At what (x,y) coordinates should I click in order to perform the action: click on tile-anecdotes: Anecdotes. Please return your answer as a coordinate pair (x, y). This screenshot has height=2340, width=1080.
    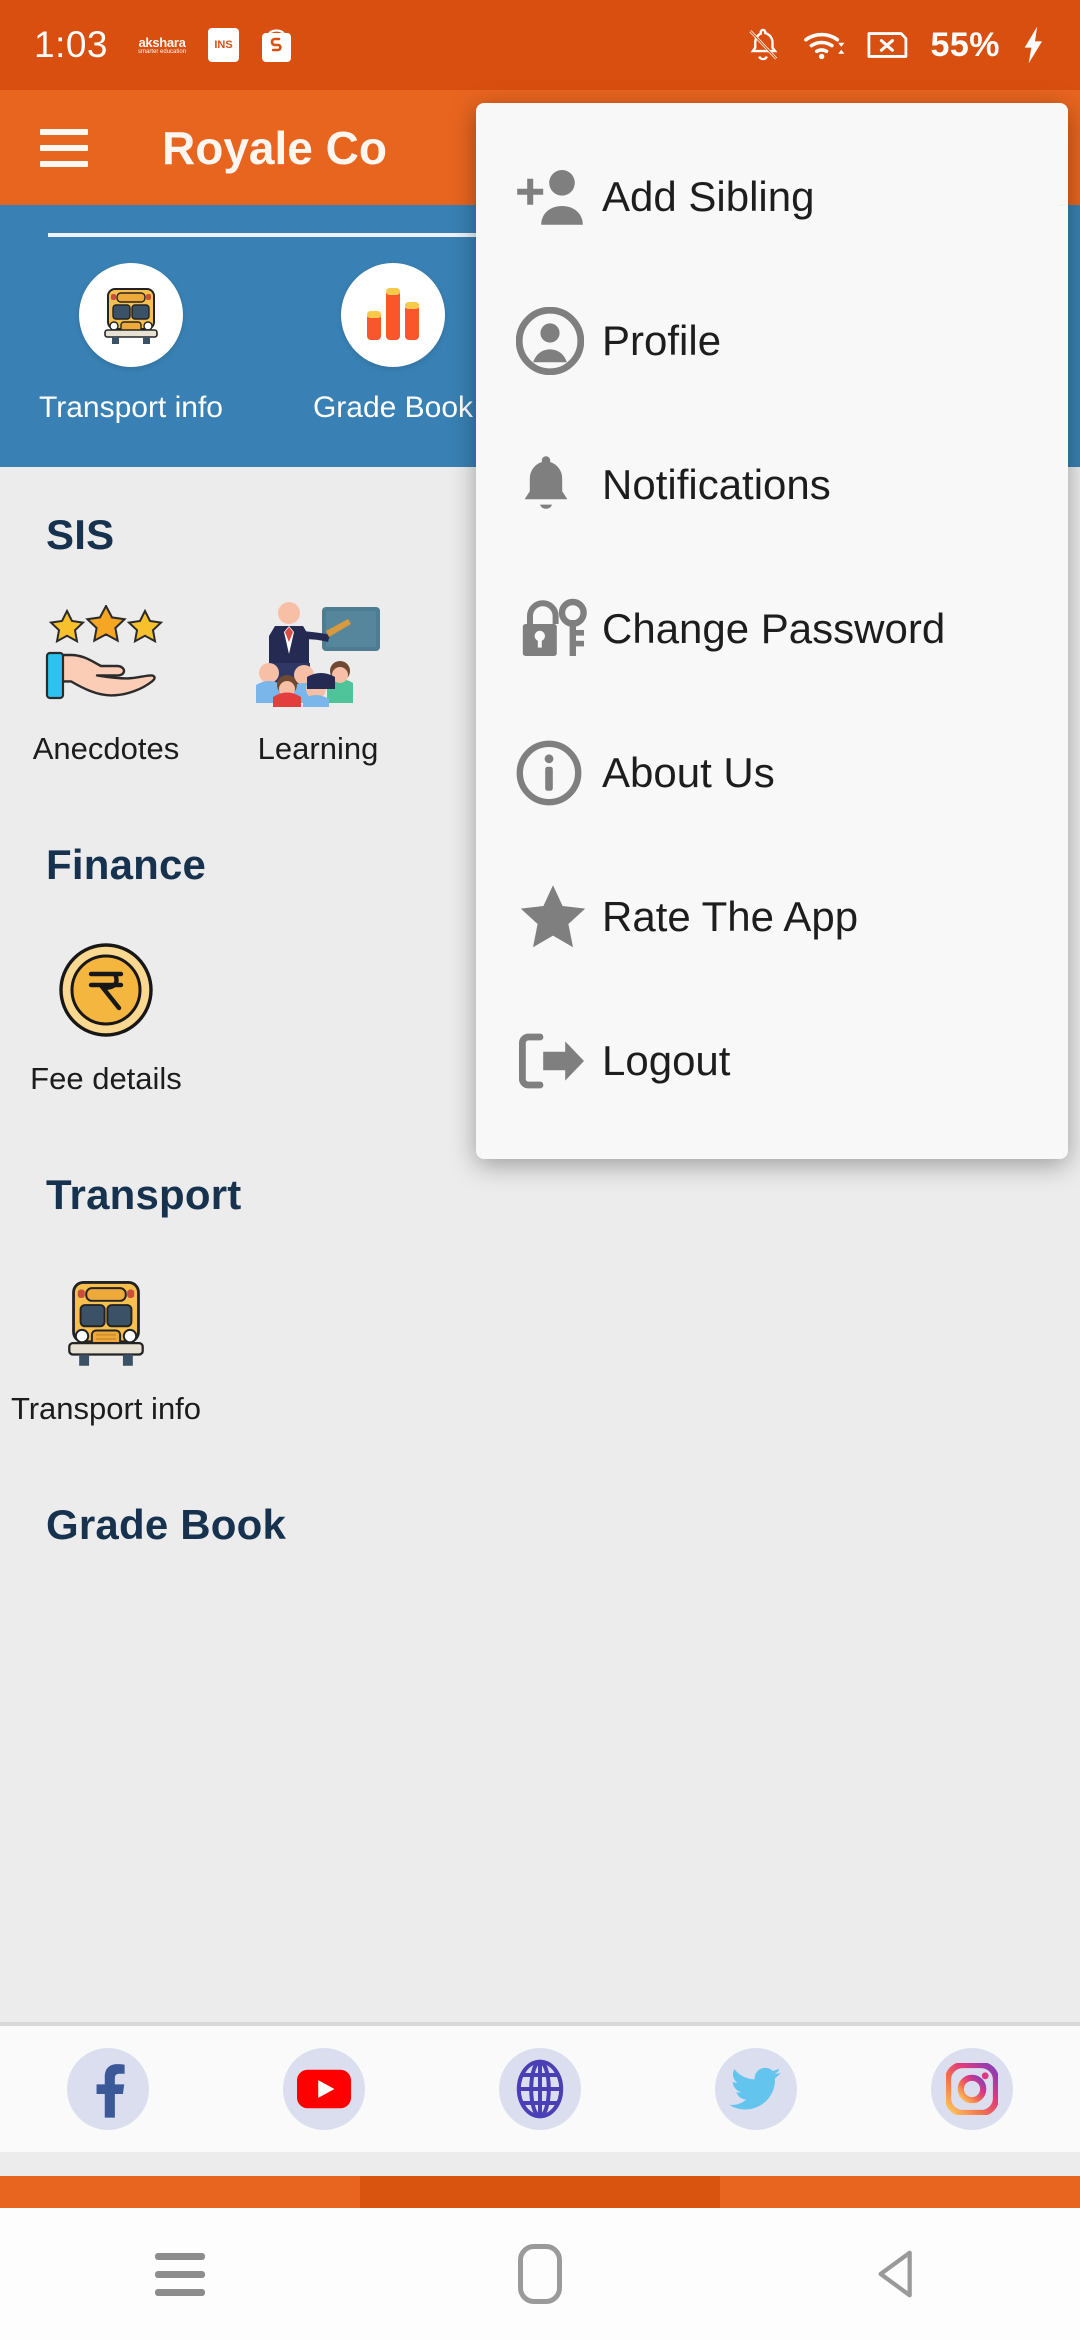
    Looking at the image, I should click on (106, 682).